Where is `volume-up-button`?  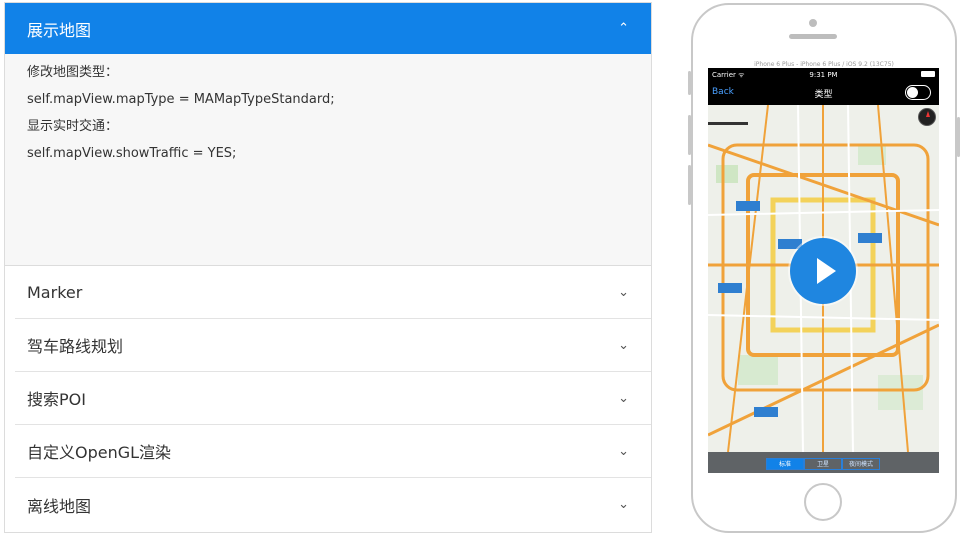
volume-up-button is located at coordinates (689, 135).